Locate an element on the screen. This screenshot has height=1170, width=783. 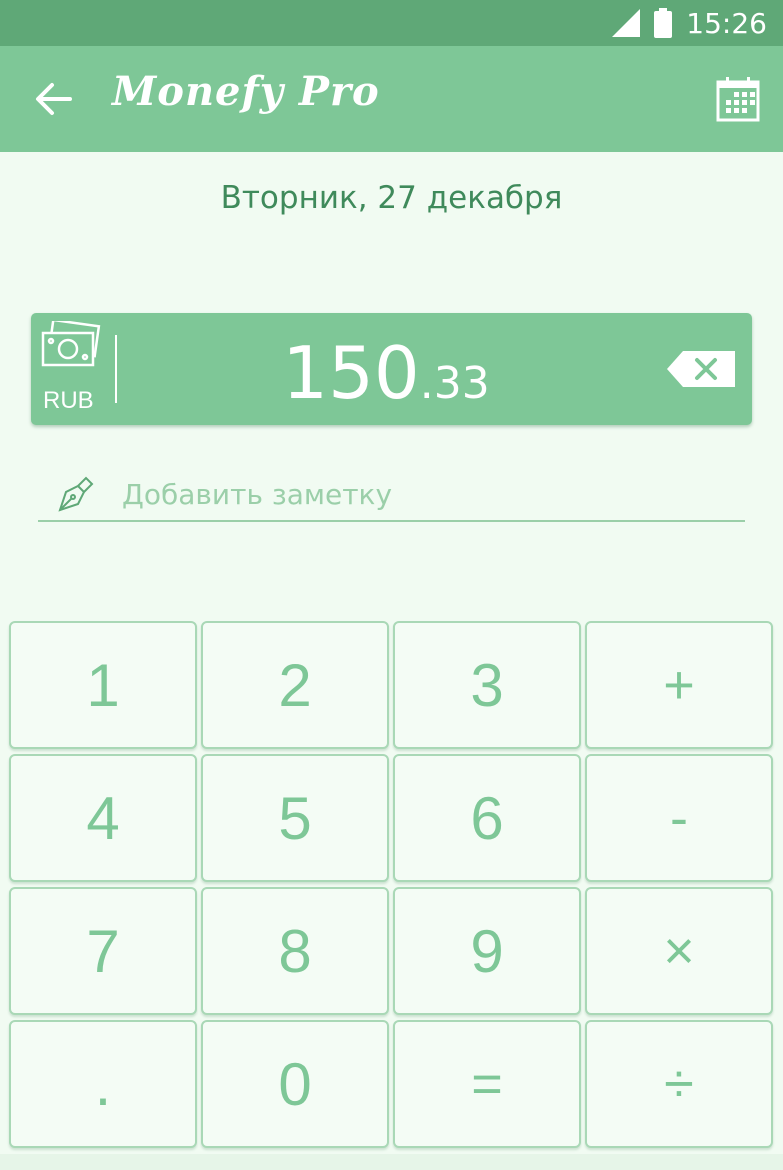
pen-icon is located at coordinates (76, 494).